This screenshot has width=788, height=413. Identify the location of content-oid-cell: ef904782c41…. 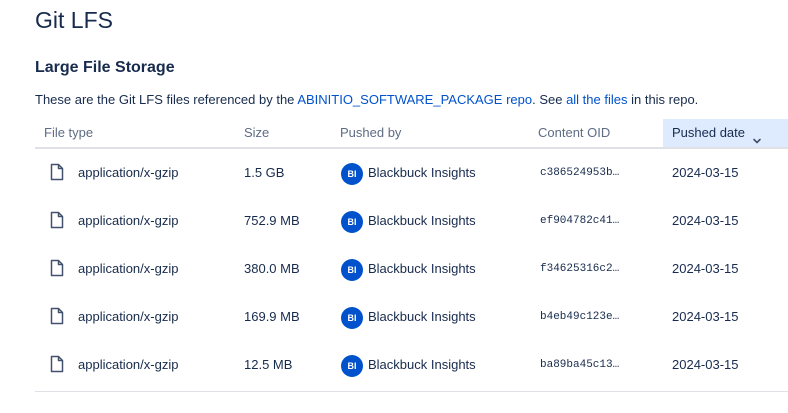
(579, 221).